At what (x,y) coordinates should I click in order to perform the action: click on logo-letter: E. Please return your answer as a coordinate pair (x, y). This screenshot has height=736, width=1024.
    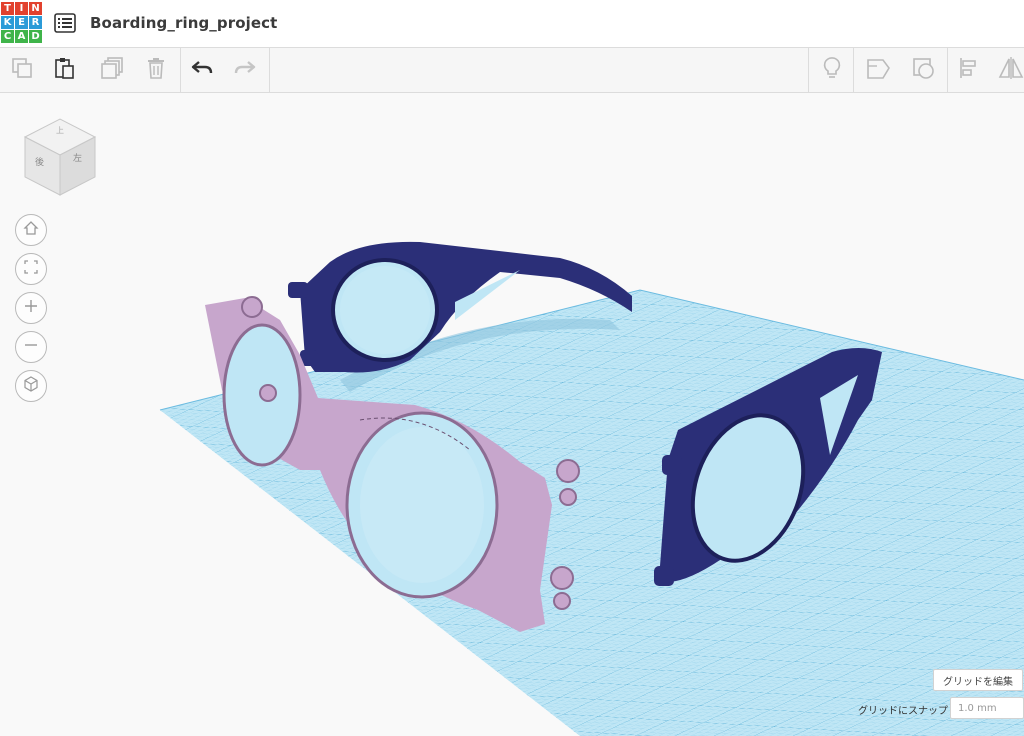
    Looking at the image, I should click on (21, 22).